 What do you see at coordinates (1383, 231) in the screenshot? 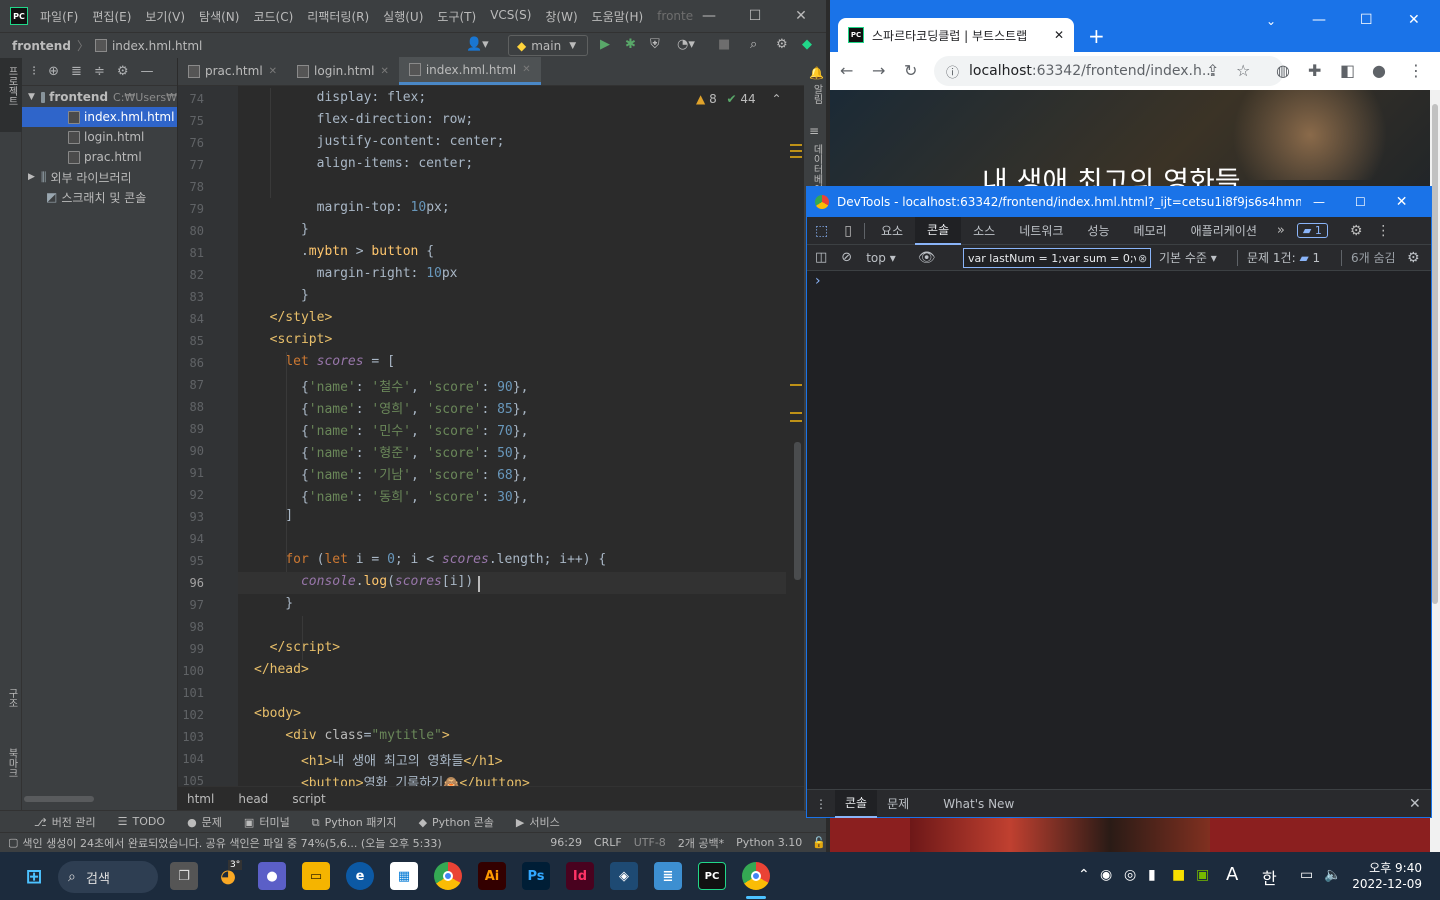
I see `more-icon: ⋮` at bounding box center [1383, 231].